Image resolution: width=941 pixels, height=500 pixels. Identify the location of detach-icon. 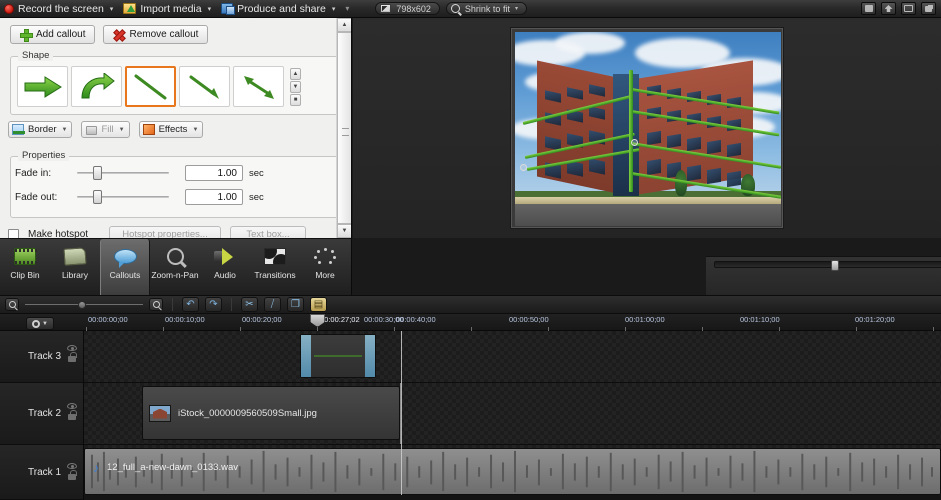
(928, 8).